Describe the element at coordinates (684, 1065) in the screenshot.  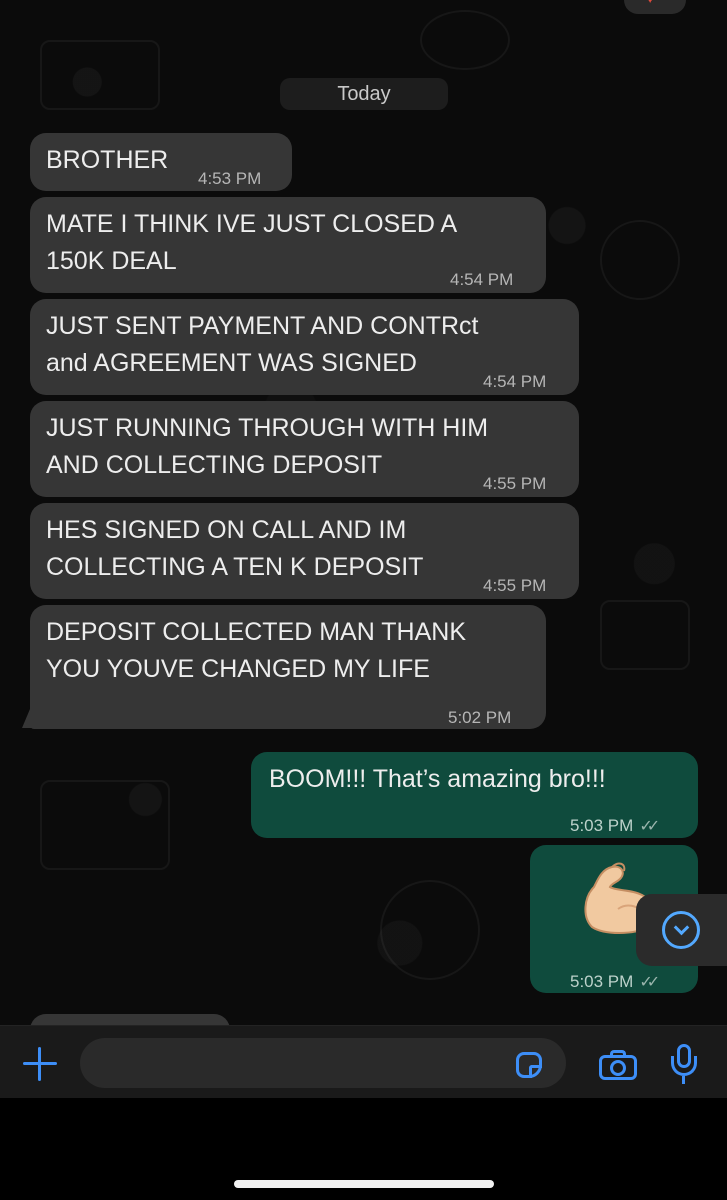
I see `microphone-icon` at that location.